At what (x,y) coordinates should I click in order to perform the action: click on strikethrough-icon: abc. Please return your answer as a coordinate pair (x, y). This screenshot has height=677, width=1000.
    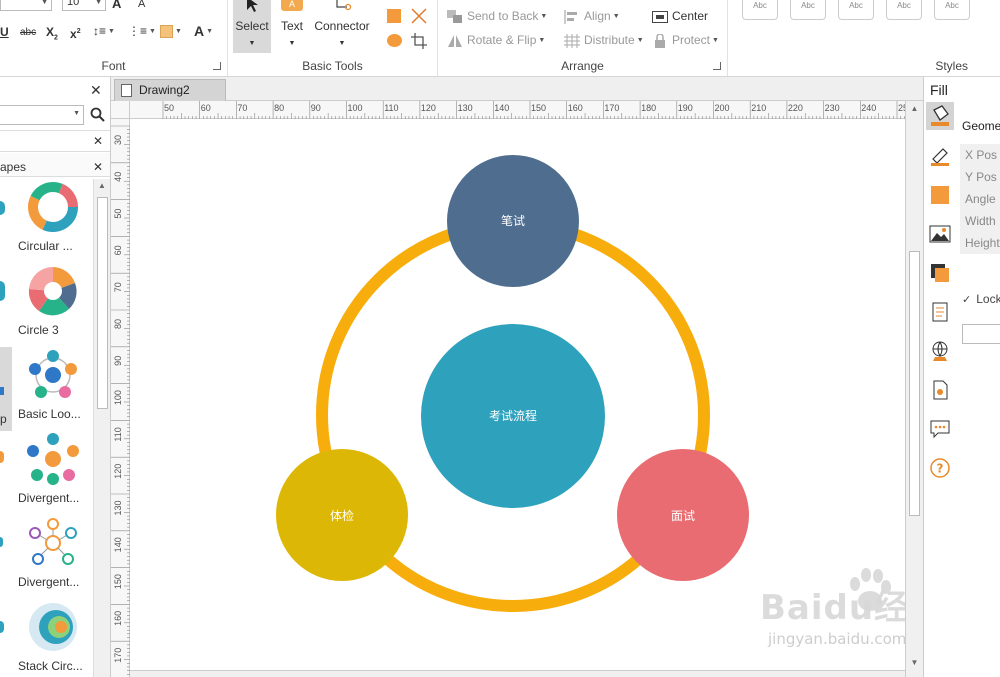
    Looking at the image, I should click on (28, 33).